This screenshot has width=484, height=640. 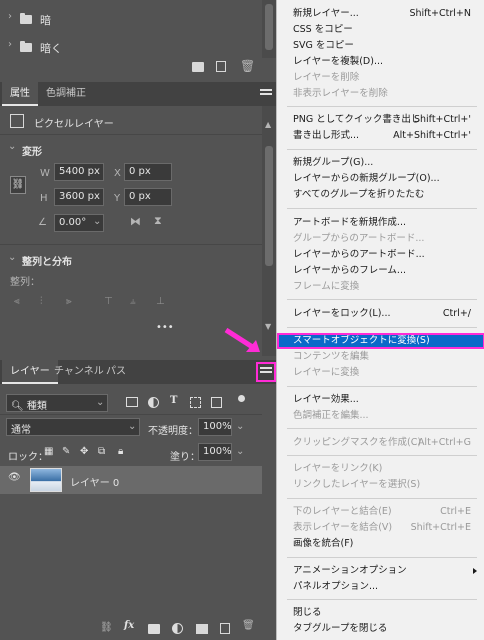 I want to click on link-icon: ⛓, so click(x=18, y=185).